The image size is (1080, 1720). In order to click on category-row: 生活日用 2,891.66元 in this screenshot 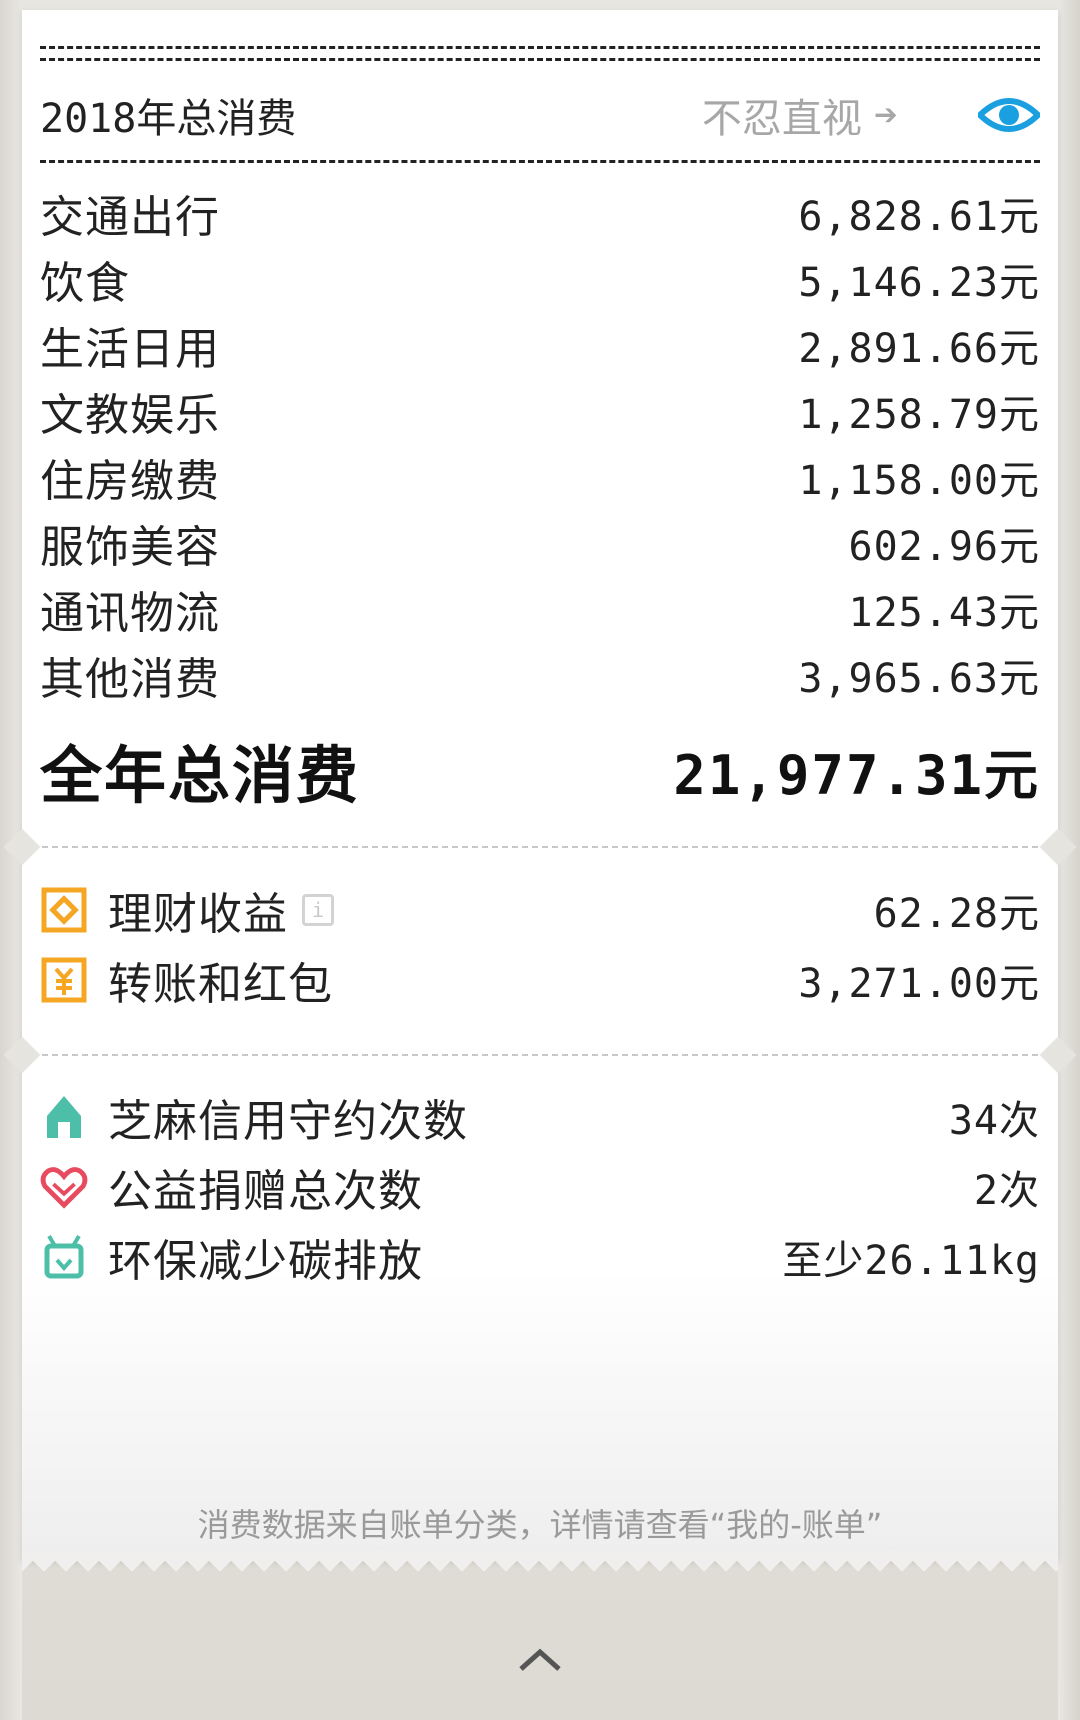, I will do `click(540, 345)`.